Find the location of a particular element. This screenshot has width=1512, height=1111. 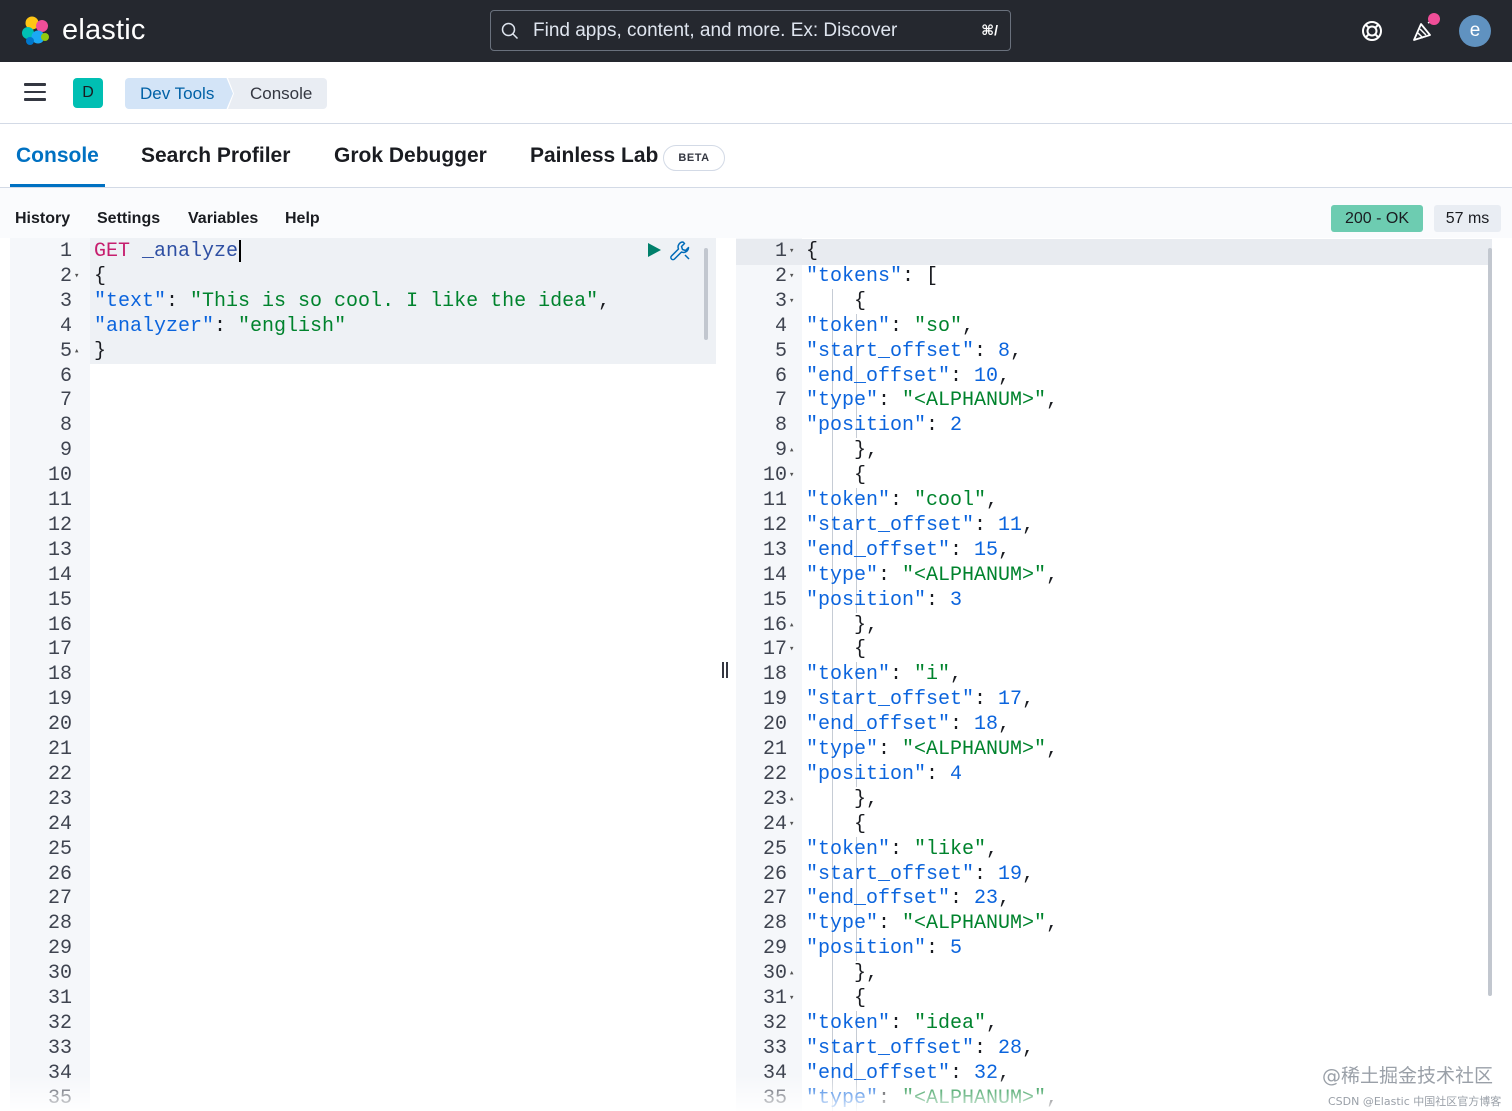

code-line: 27 is located at coordinates (363, 898).